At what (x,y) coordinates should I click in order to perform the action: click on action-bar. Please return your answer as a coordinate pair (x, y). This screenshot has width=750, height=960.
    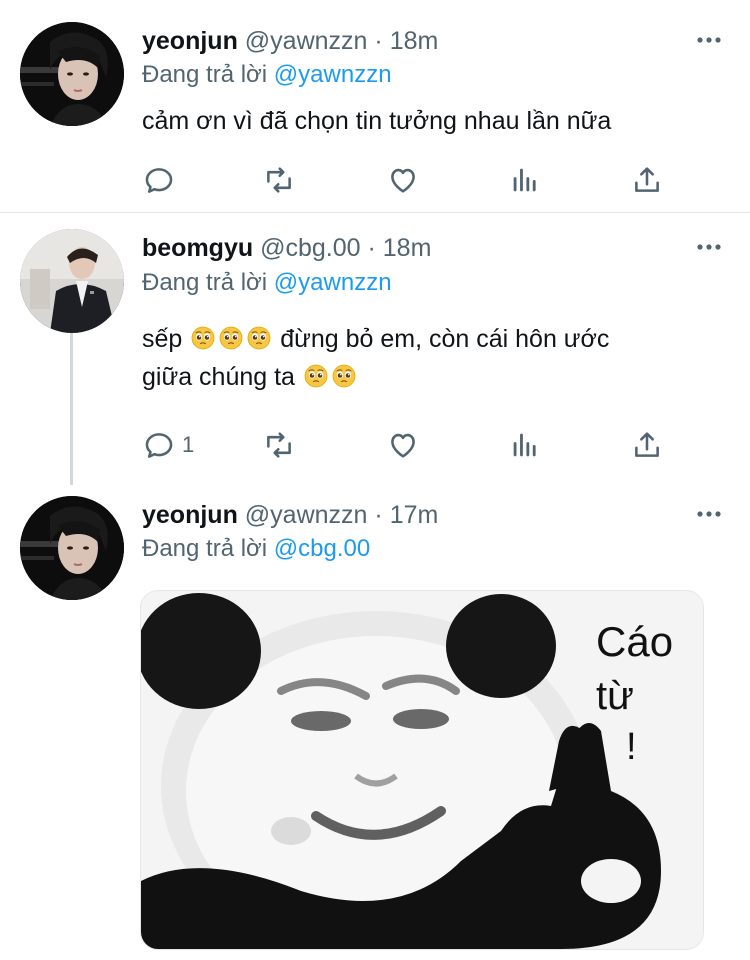
    Looking at the image, I should click on (412, 180).